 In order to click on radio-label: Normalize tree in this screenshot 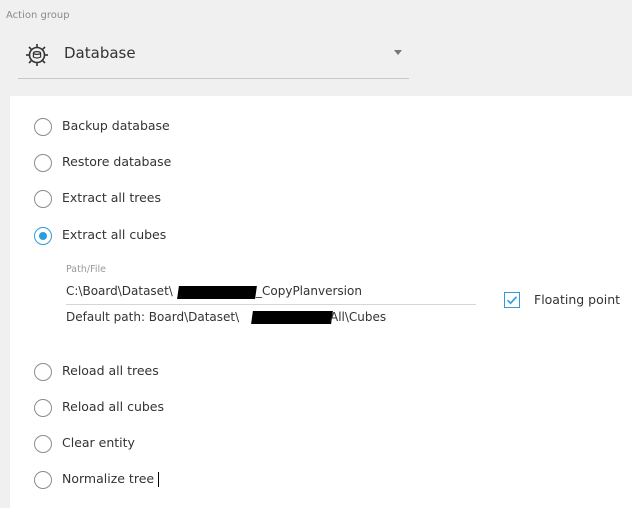, I will do `click(108, 478)`.